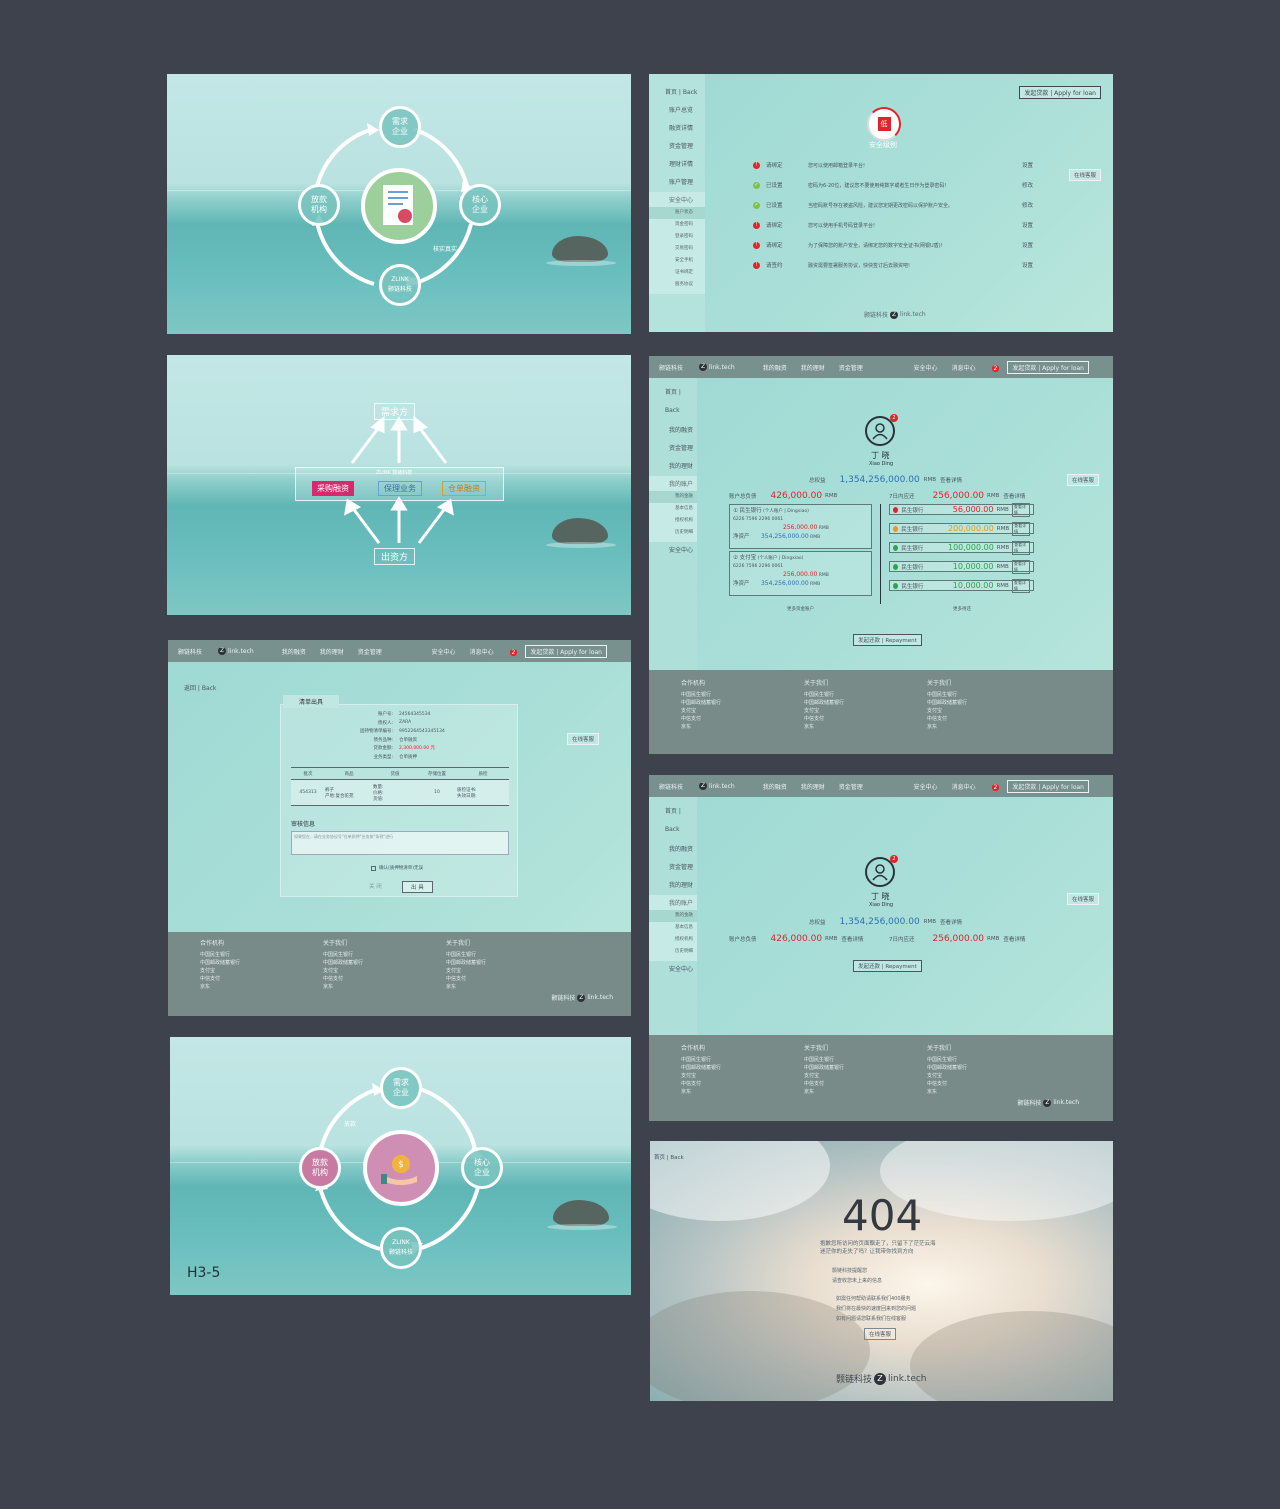 This screenshot has height=1509, width=1280. I want to click on bank-due-item: 民生银行 100,000.00 RMB 查看详情, so click(961, 547).